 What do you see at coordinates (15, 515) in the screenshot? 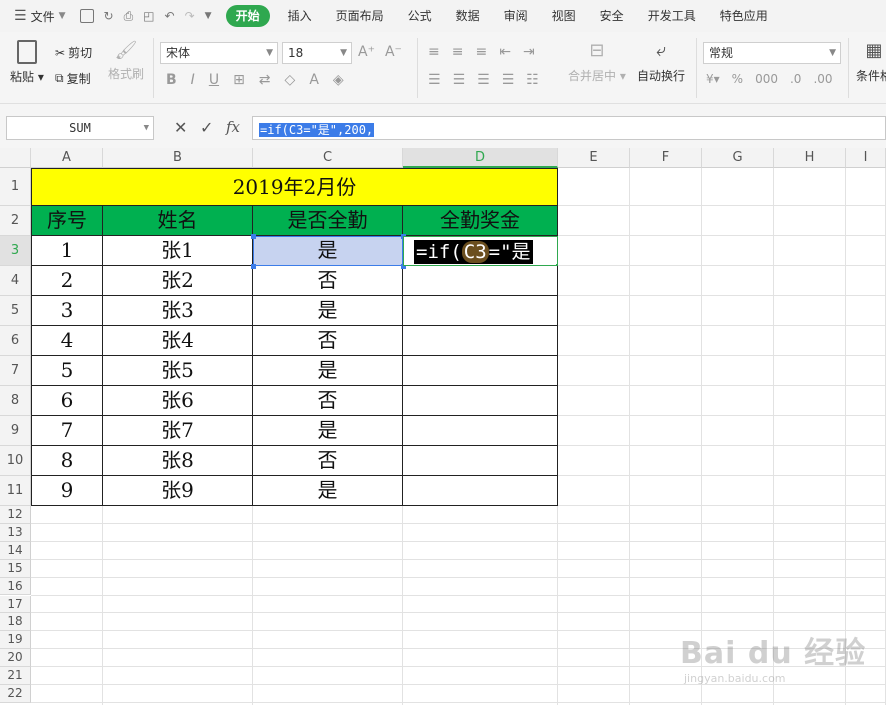
I see `row-header-12: 12` at bounding box center [15, 515].